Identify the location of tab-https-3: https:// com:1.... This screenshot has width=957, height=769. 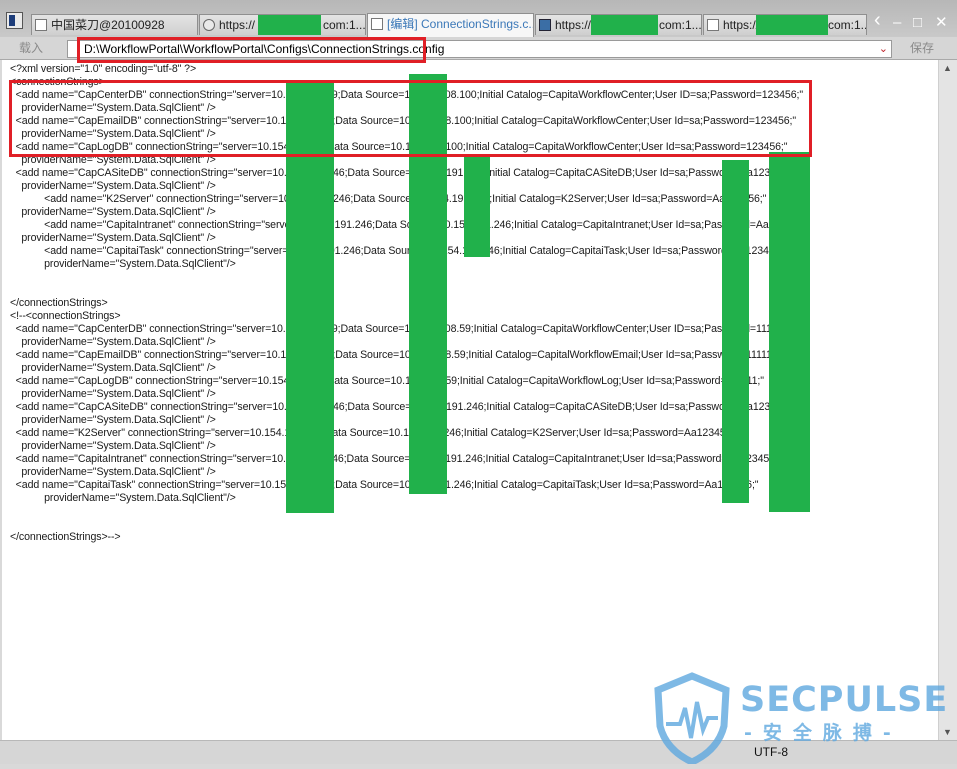
(785, 24).